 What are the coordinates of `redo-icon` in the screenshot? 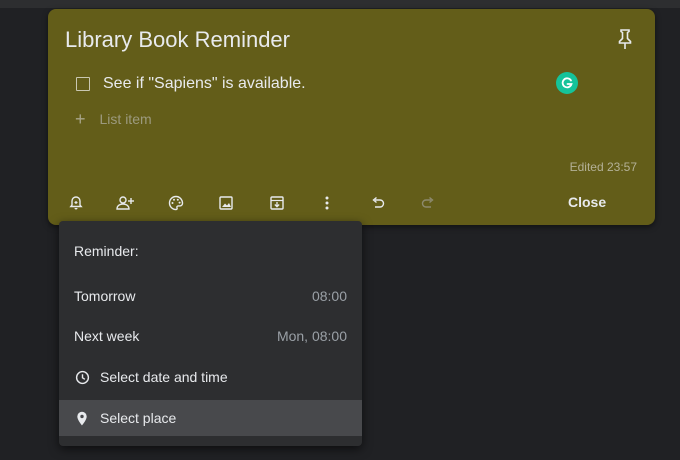 It's located at (428, 203).